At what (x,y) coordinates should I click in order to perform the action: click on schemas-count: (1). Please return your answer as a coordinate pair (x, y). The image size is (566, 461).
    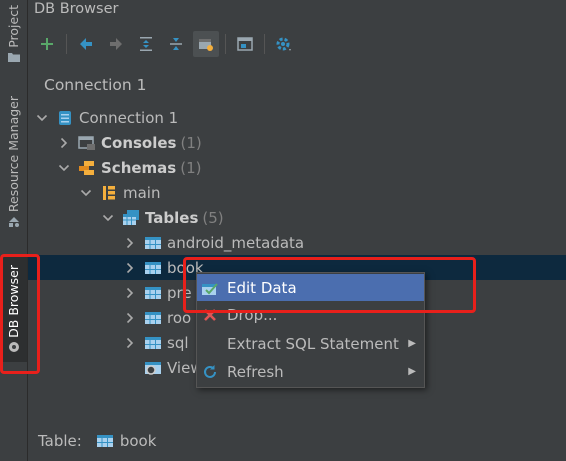
    Looking at the image, I should click on (191, 167).